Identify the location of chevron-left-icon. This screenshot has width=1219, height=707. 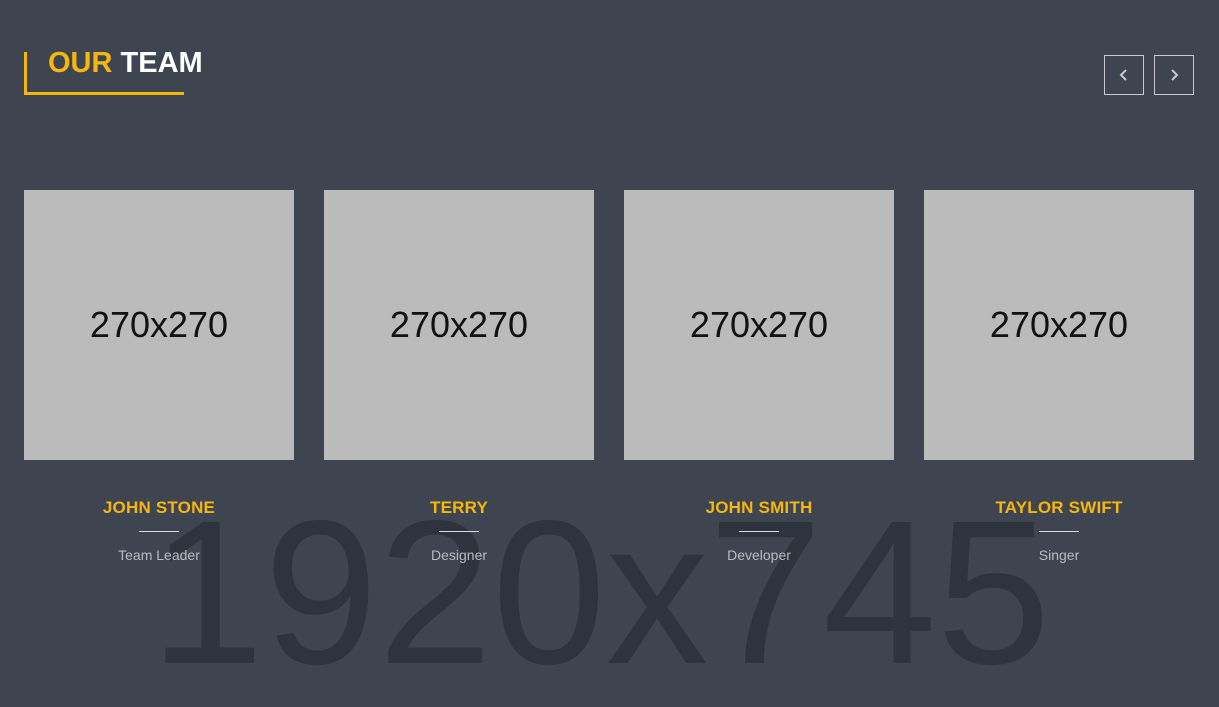
(1123, 75).